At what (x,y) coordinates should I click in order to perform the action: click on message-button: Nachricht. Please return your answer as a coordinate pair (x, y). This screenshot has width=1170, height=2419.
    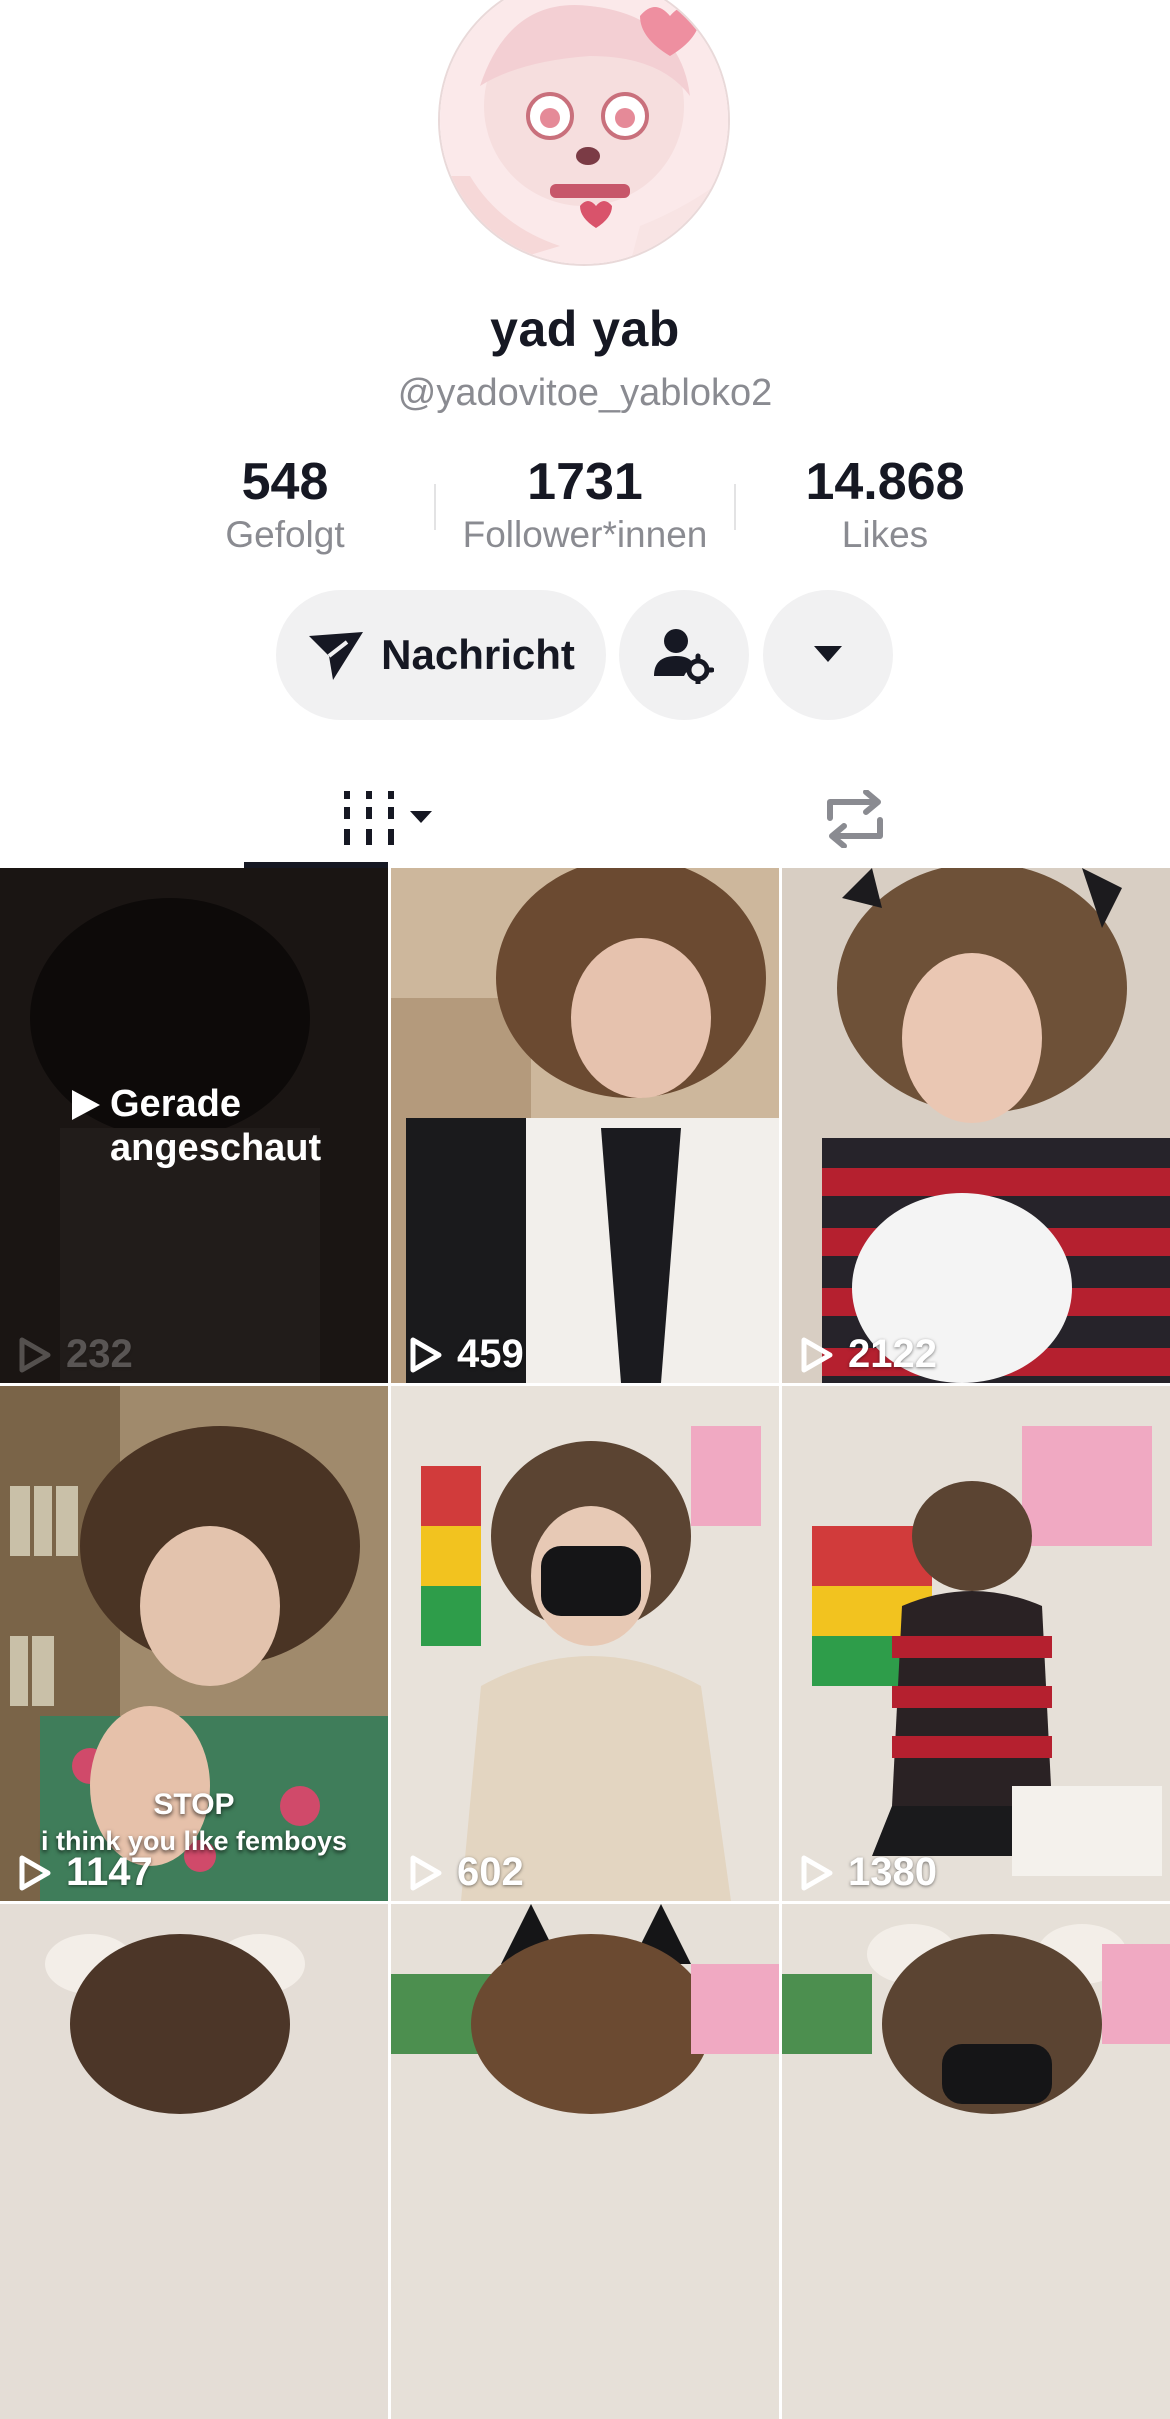
    Looking at the image, I should click on (441, 655).